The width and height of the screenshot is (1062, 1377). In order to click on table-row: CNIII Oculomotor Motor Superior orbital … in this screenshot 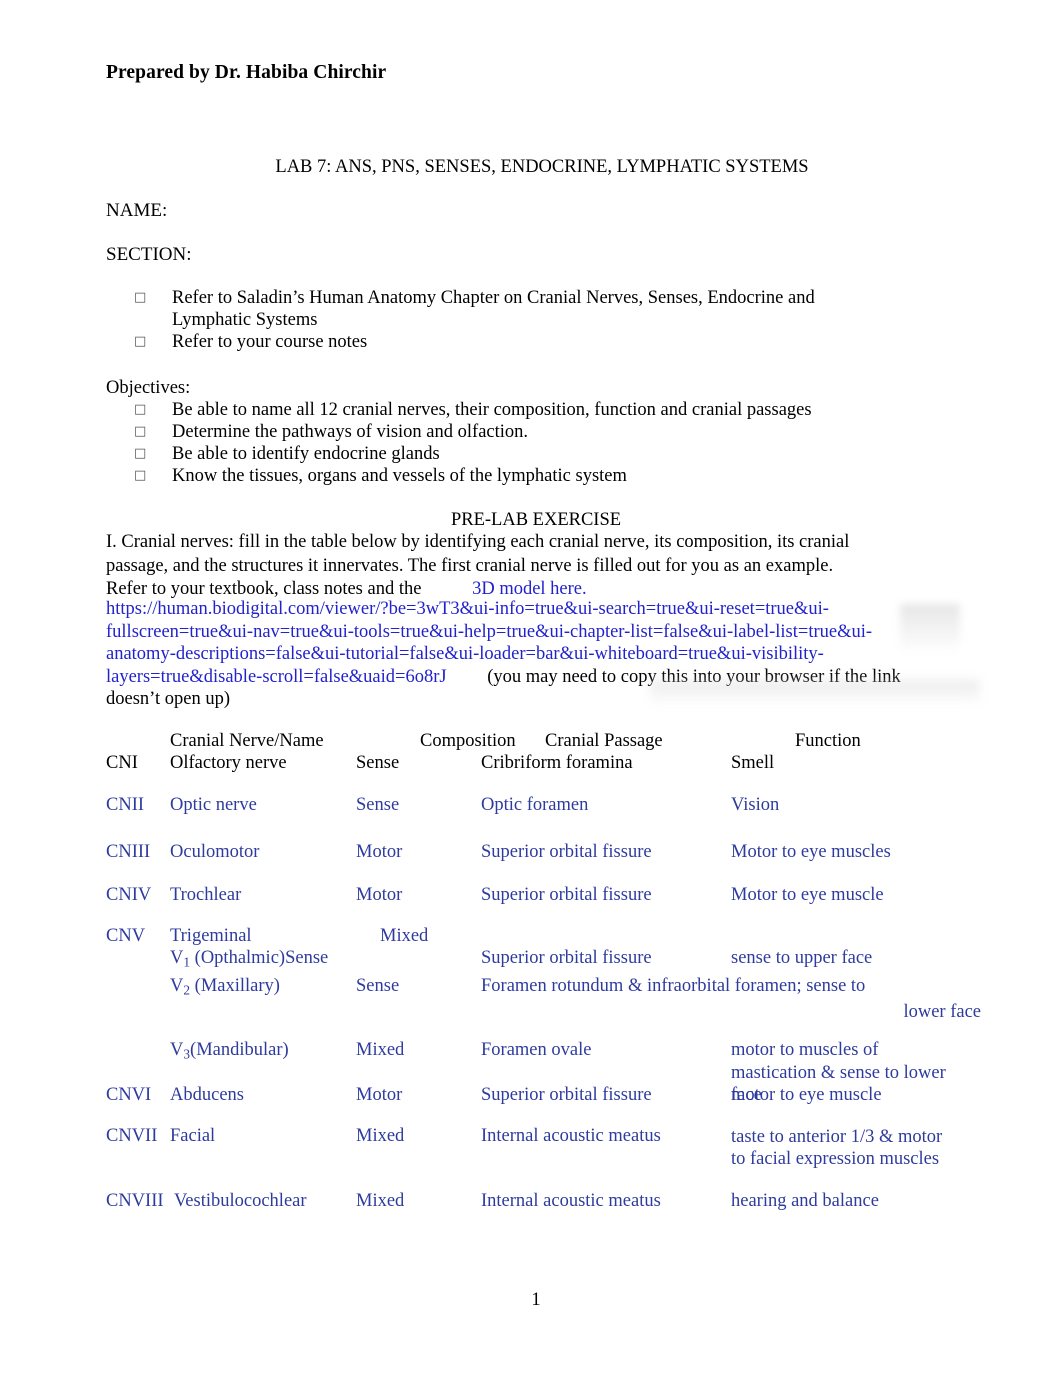, I will do `click(536, 852)`.